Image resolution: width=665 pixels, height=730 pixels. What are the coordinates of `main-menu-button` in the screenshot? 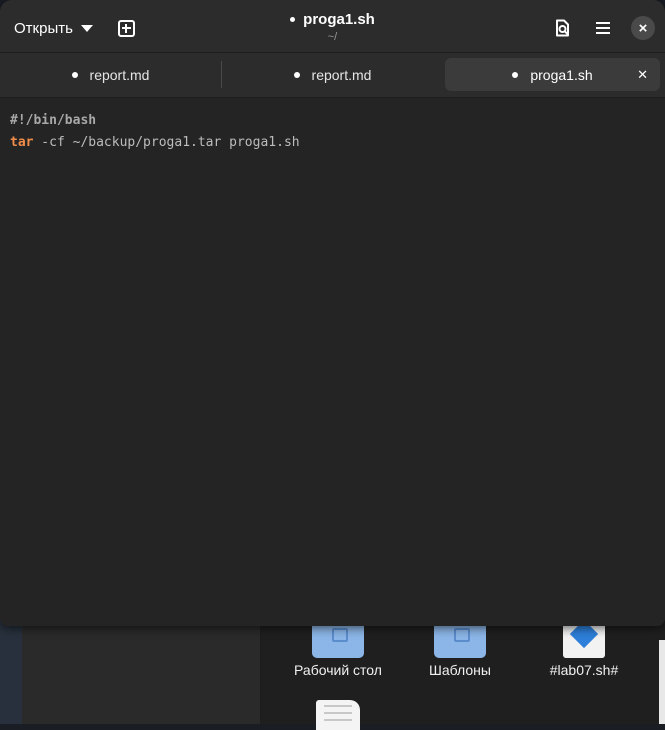 It's located at (603, 28).